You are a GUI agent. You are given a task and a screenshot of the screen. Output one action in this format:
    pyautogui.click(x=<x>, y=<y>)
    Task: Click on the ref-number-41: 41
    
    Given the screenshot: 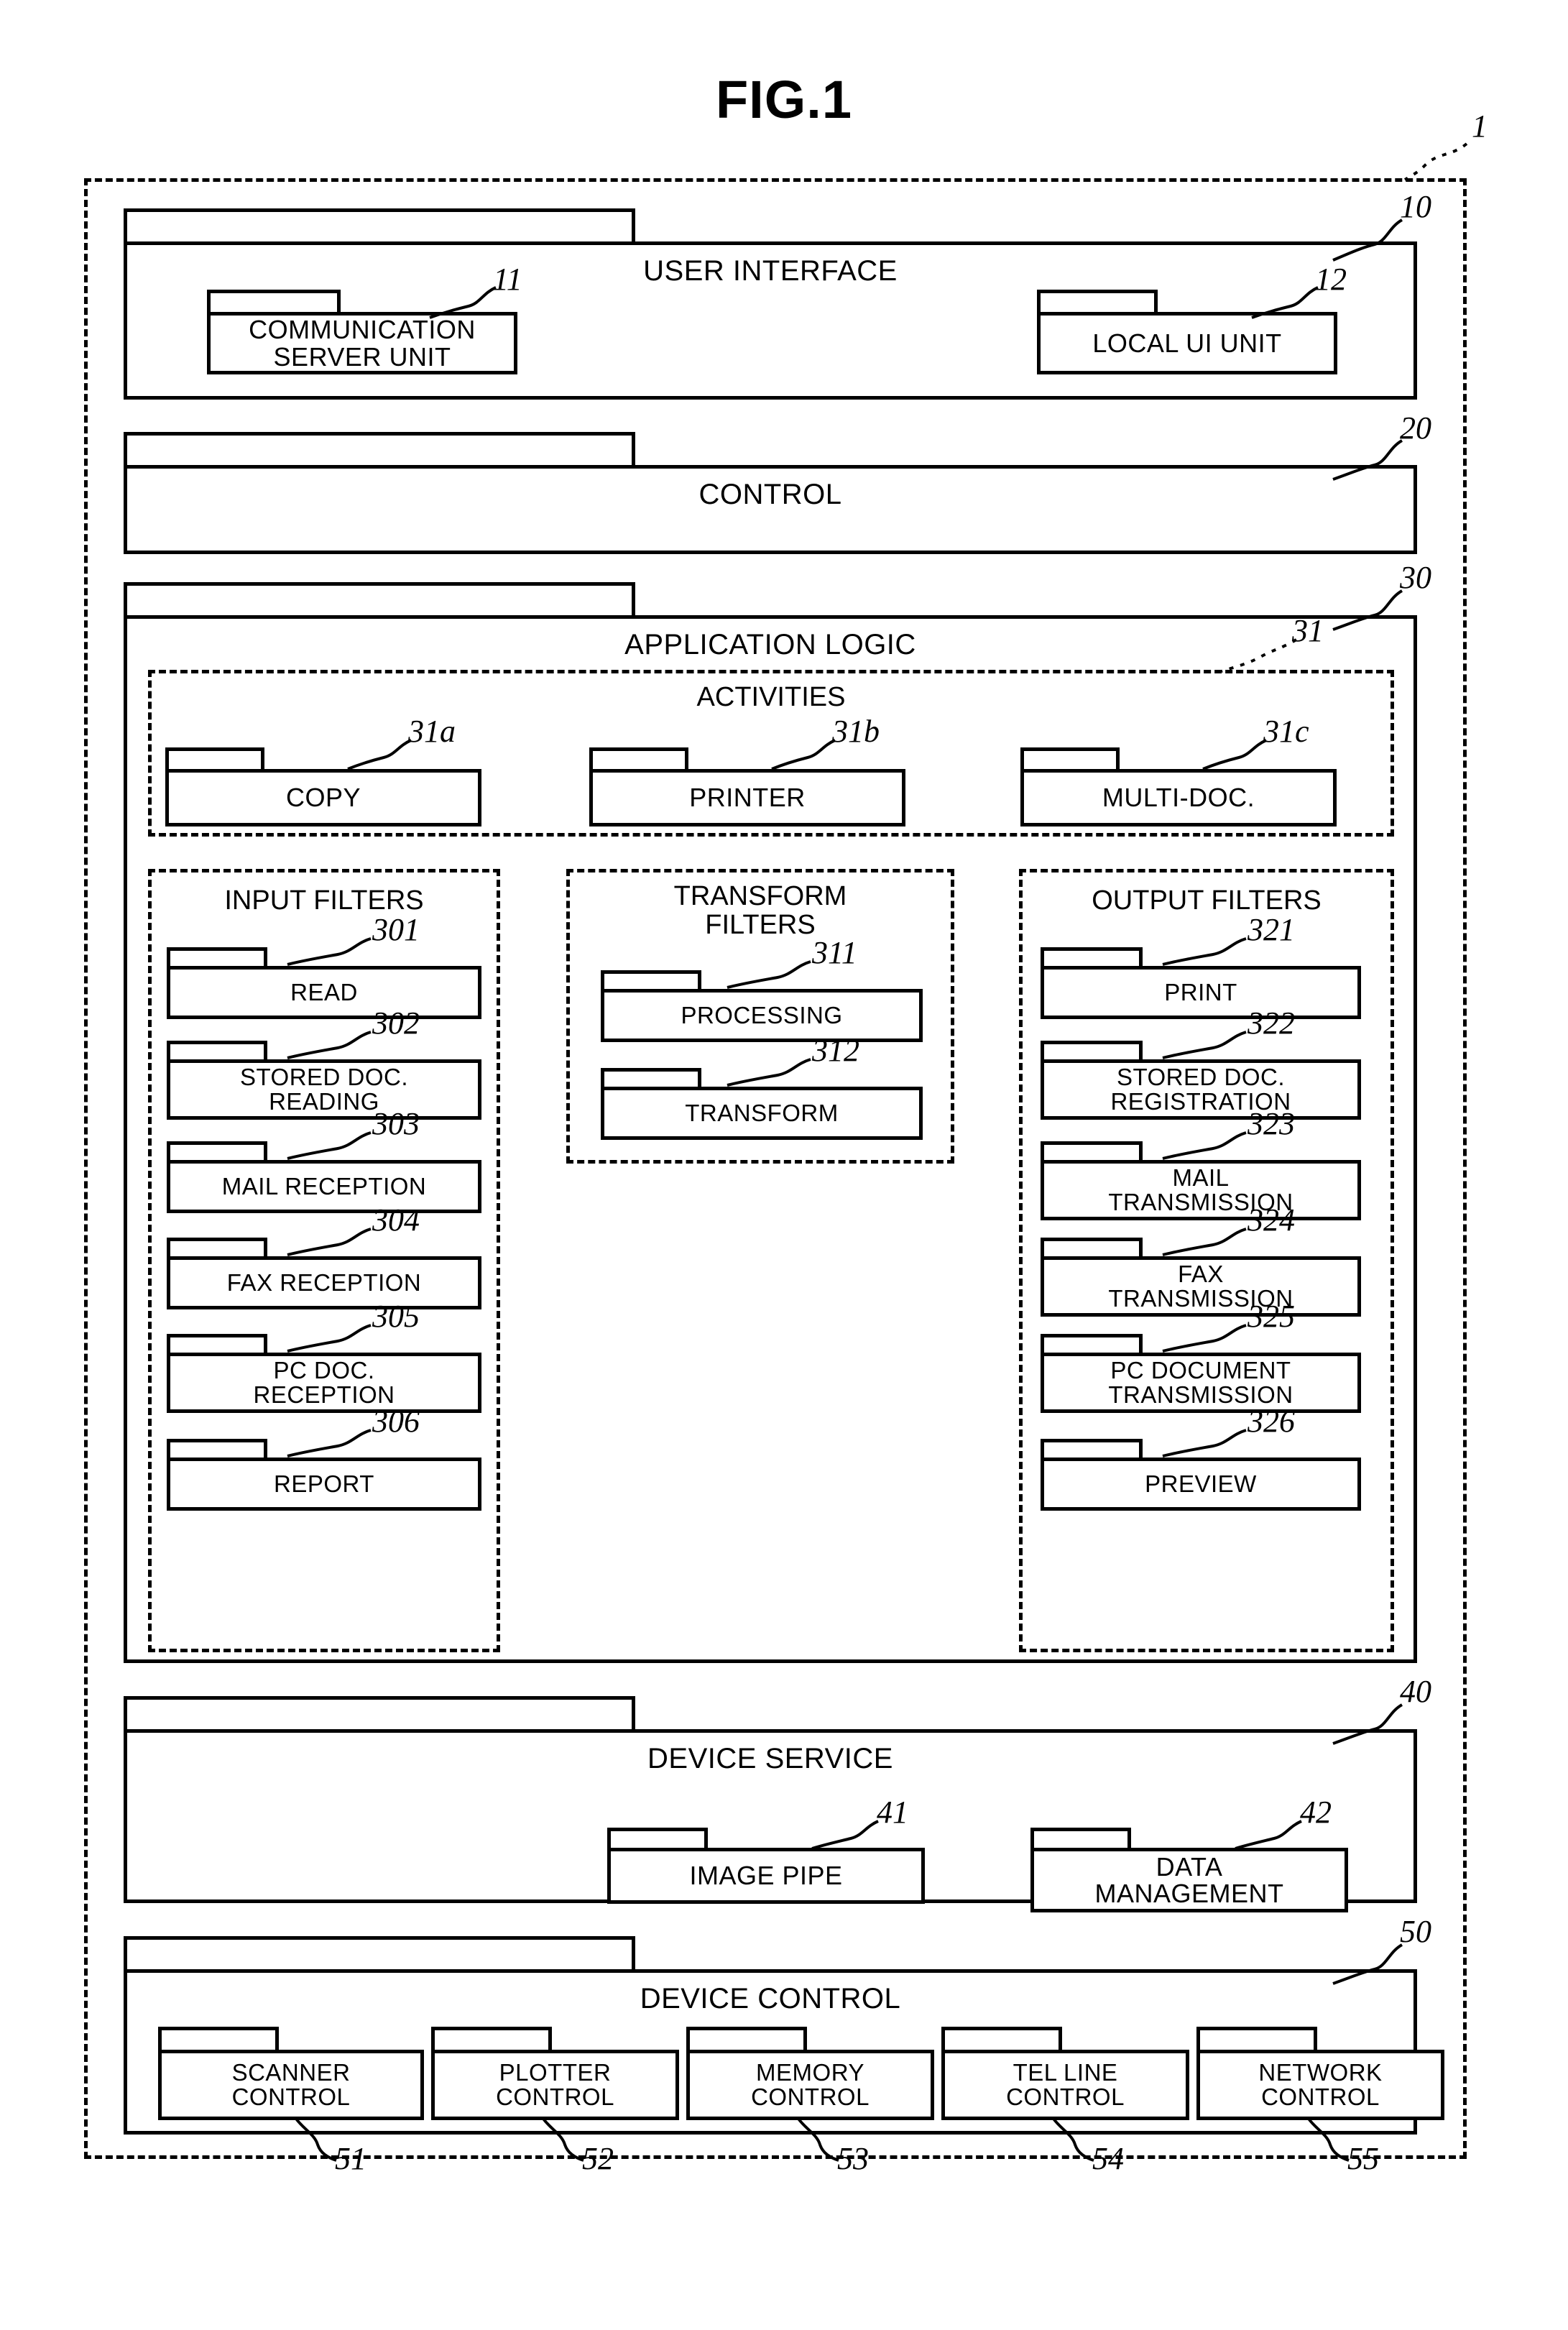 What is the action you would take?
    pyautogui.click(x=892, y=1813)
    